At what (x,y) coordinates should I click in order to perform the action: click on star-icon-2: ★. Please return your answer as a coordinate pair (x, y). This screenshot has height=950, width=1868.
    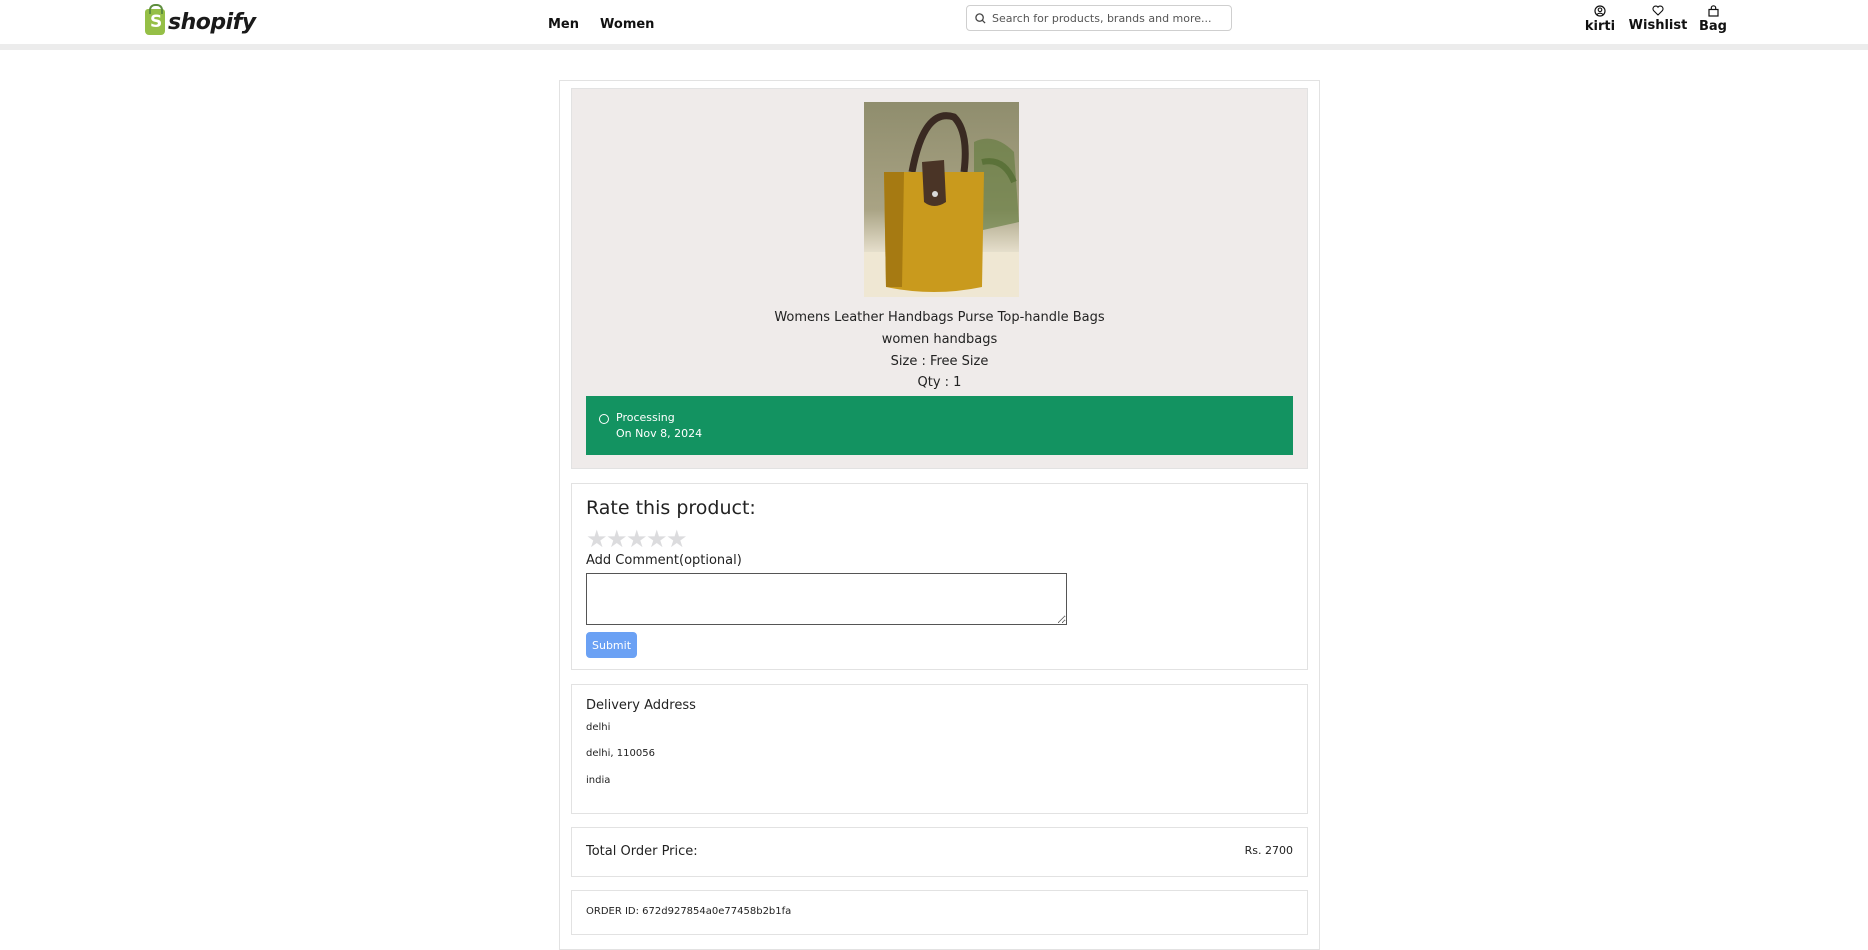
    Looking at the image, I should click on (617, 540).